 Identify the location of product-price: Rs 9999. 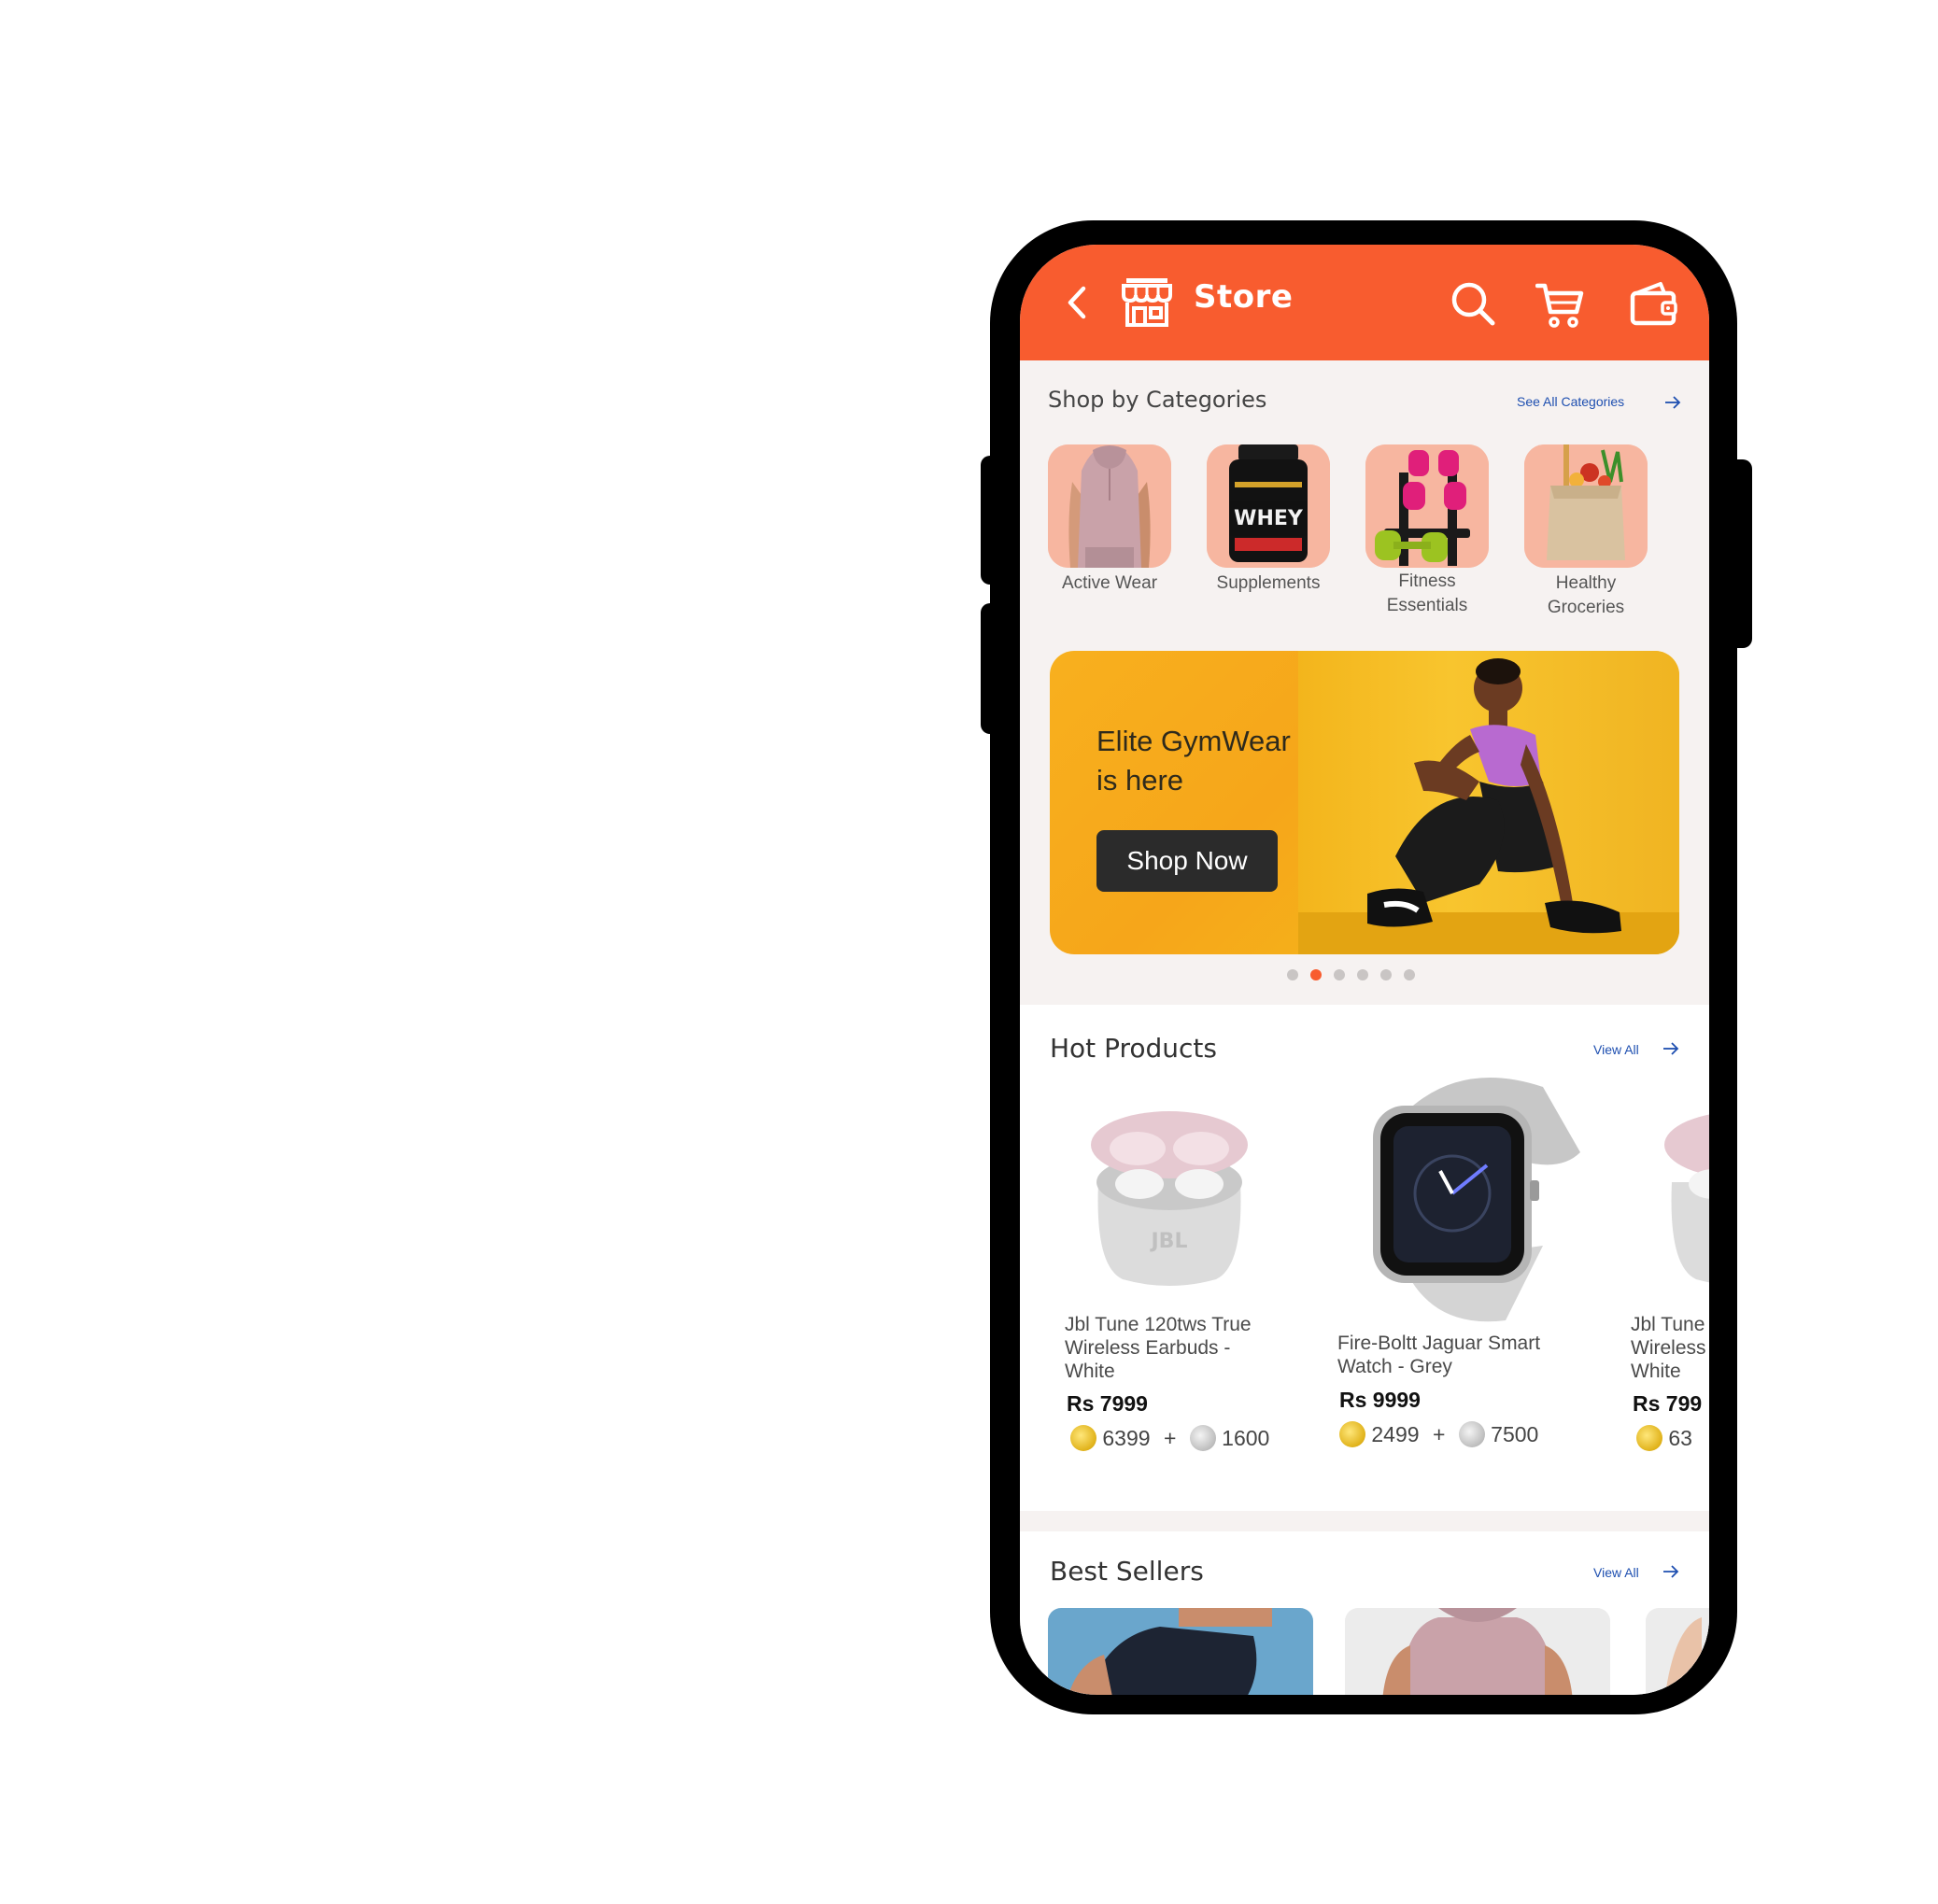
(1380, 1400).